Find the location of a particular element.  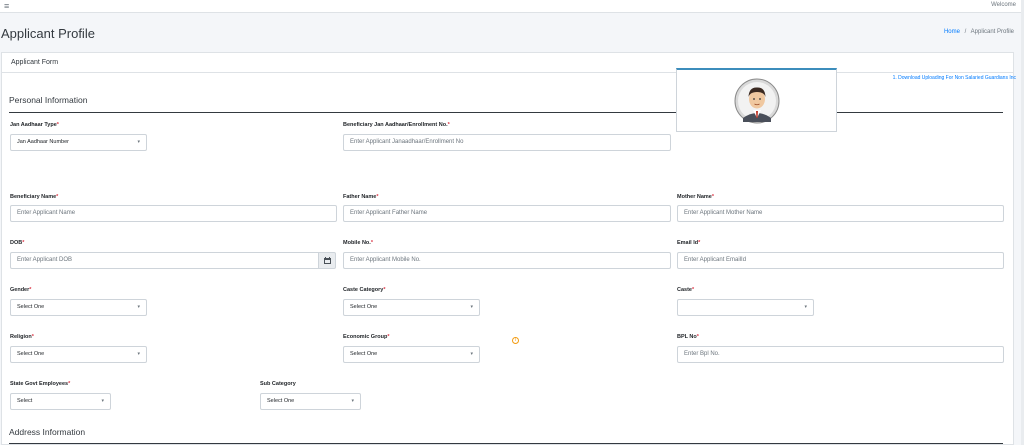

welcome-text: Welcome is located at coordinates (1003, 5).